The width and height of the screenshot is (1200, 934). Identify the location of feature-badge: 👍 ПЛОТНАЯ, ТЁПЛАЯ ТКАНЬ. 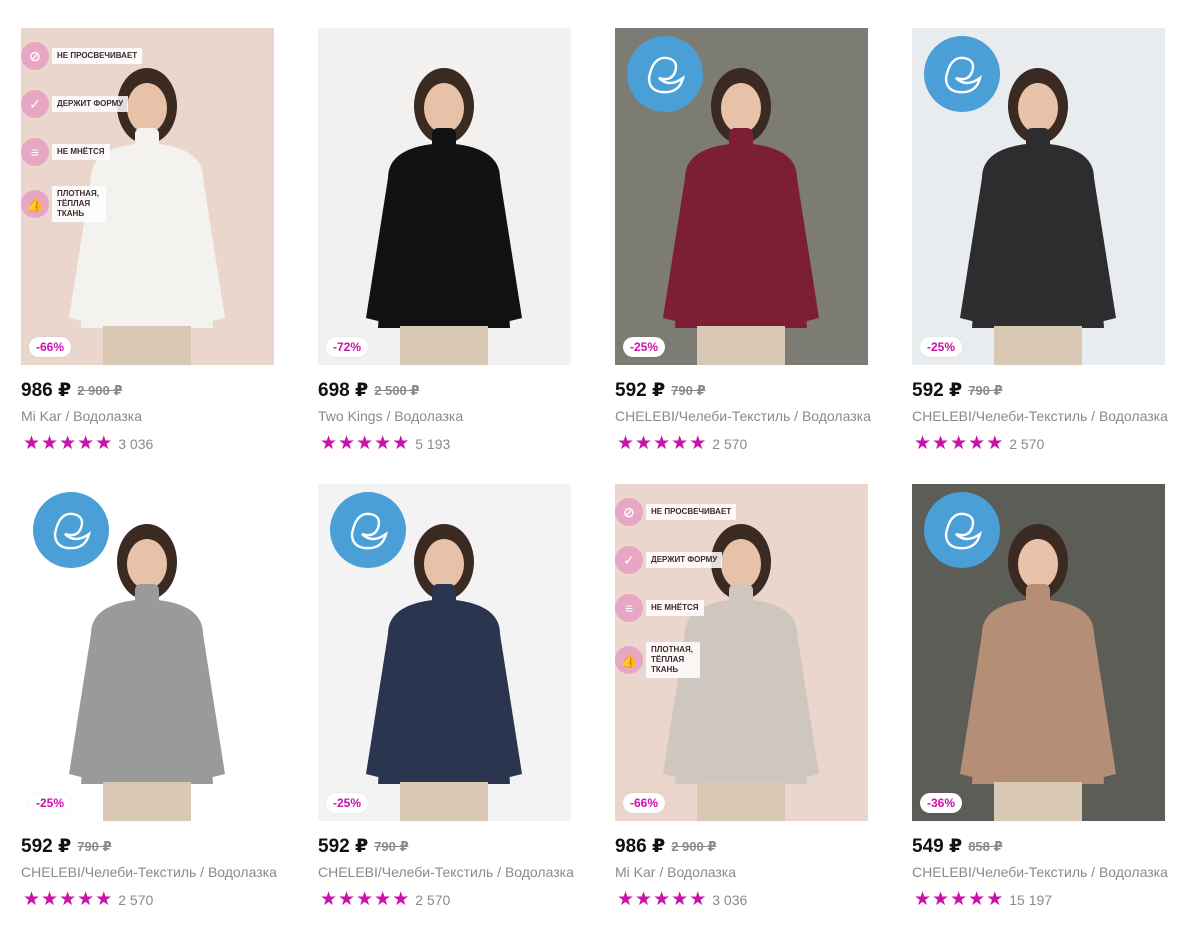
(657, 660).